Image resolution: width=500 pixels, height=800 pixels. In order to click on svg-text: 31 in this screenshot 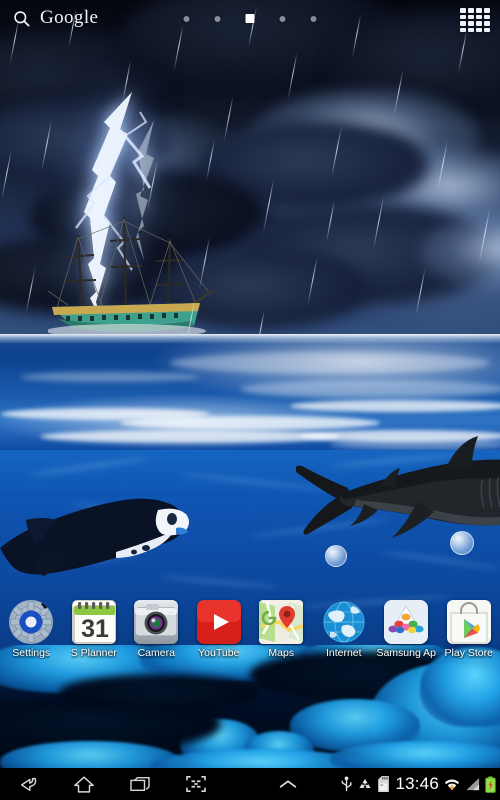, I will do `click(95, 629)`.